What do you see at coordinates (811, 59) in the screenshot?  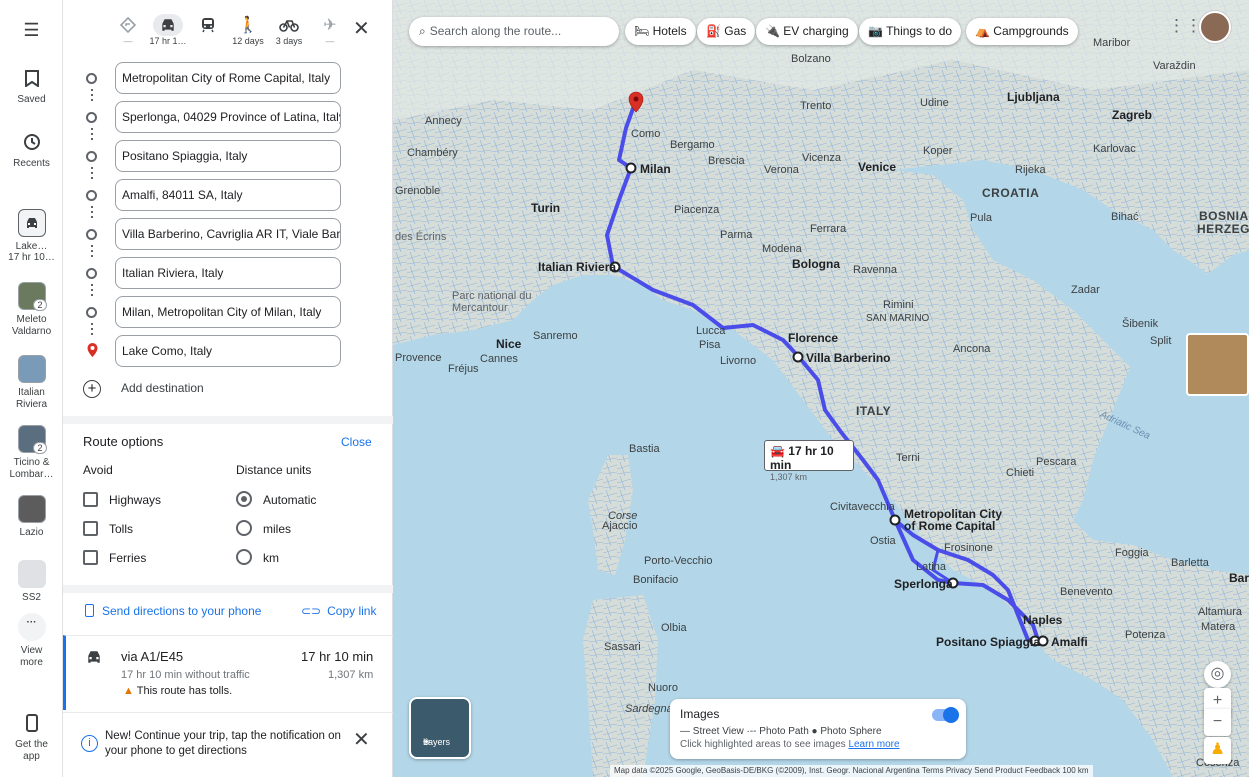 I see `map-label-bolzano: Bolzano` at bounding box center [811, 59].